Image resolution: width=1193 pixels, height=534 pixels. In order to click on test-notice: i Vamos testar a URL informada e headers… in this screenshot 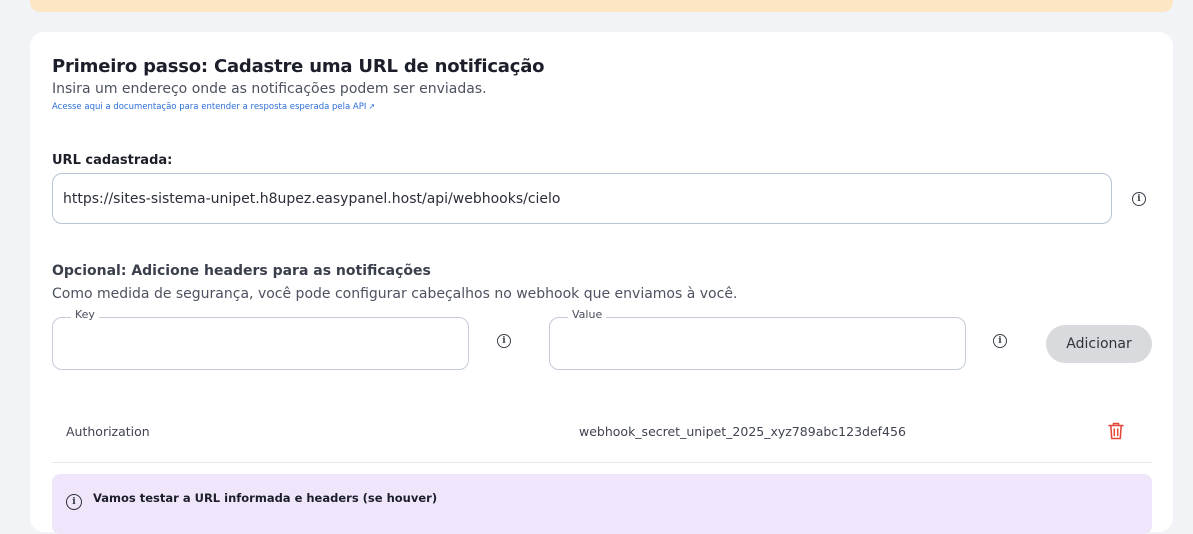, I will do `click(602, 504)`.